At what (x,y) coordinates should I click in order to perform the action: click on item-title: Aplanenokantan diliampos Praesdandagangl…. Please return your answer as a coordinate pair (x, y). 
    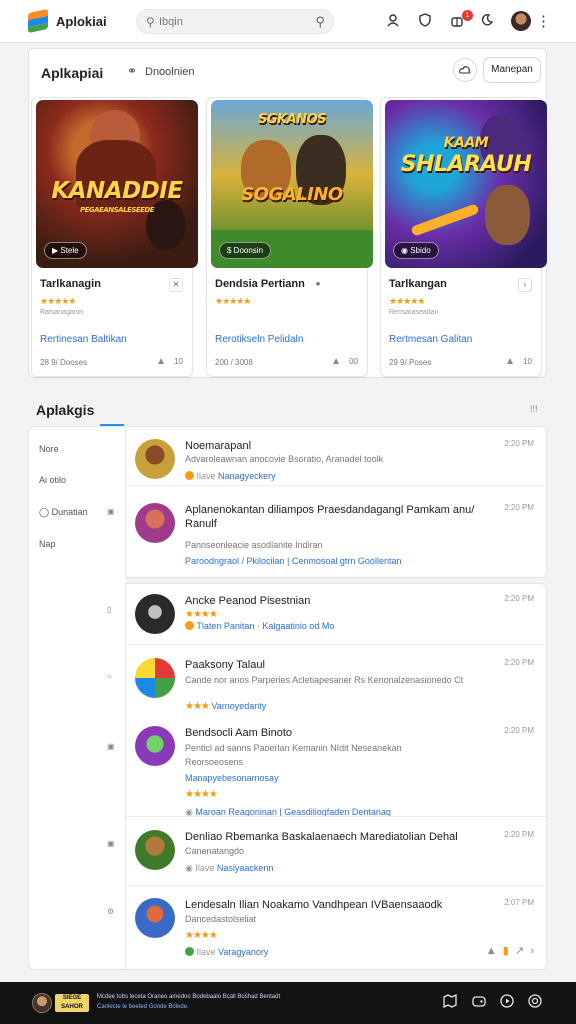
    Looking at the image, I should click on (330, 517).